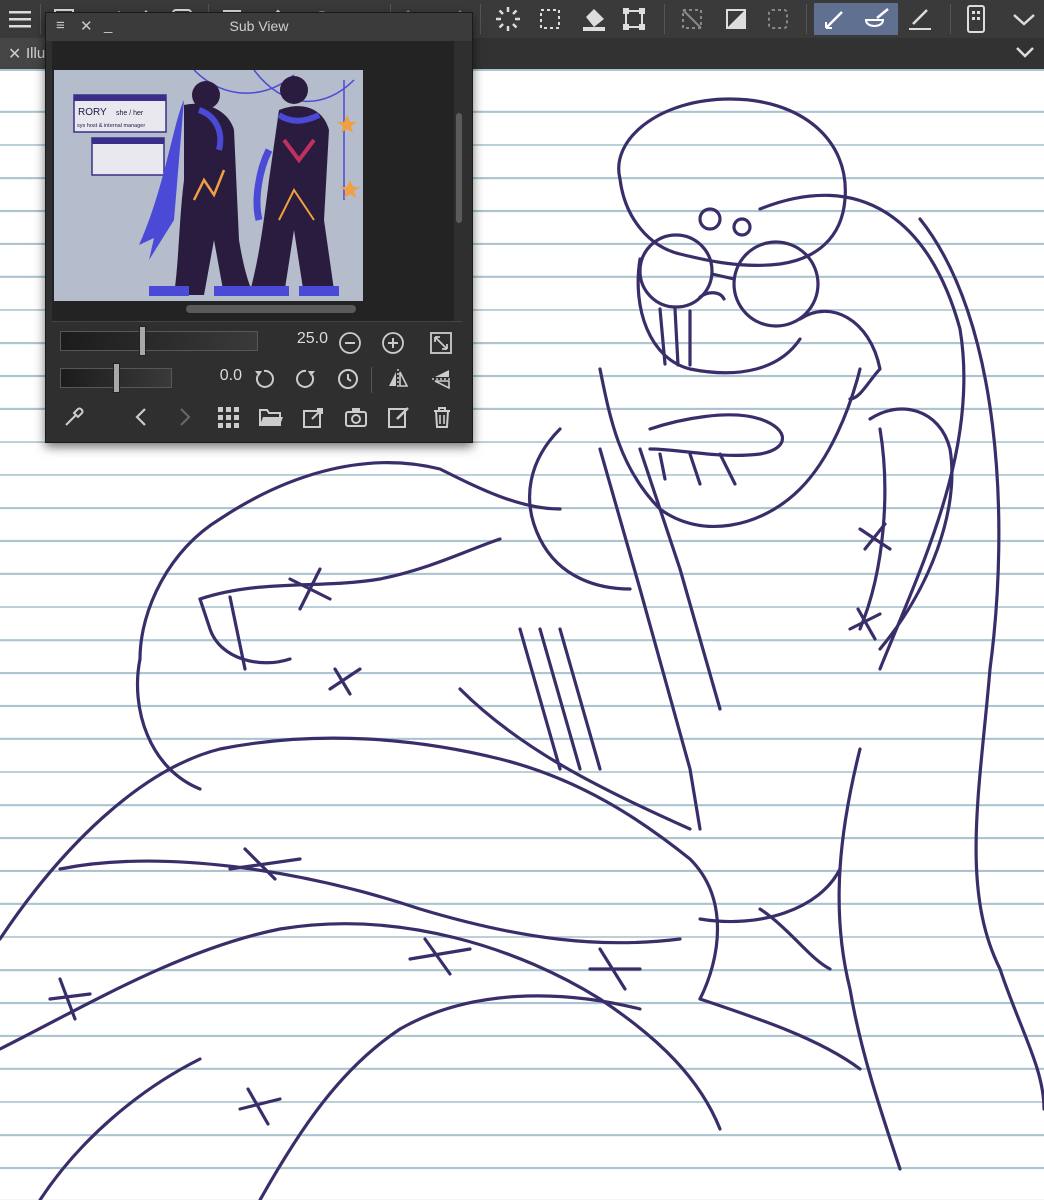 This screenshot has height=1200, width=1044. I want to click on sub-view-title: Sub View, so click(259, 26).